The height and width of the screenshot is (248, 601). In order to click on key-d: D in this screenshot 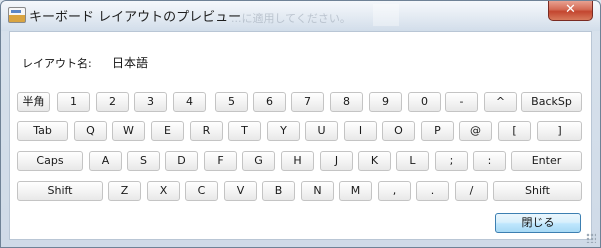, I will do `click(181, 161)`.